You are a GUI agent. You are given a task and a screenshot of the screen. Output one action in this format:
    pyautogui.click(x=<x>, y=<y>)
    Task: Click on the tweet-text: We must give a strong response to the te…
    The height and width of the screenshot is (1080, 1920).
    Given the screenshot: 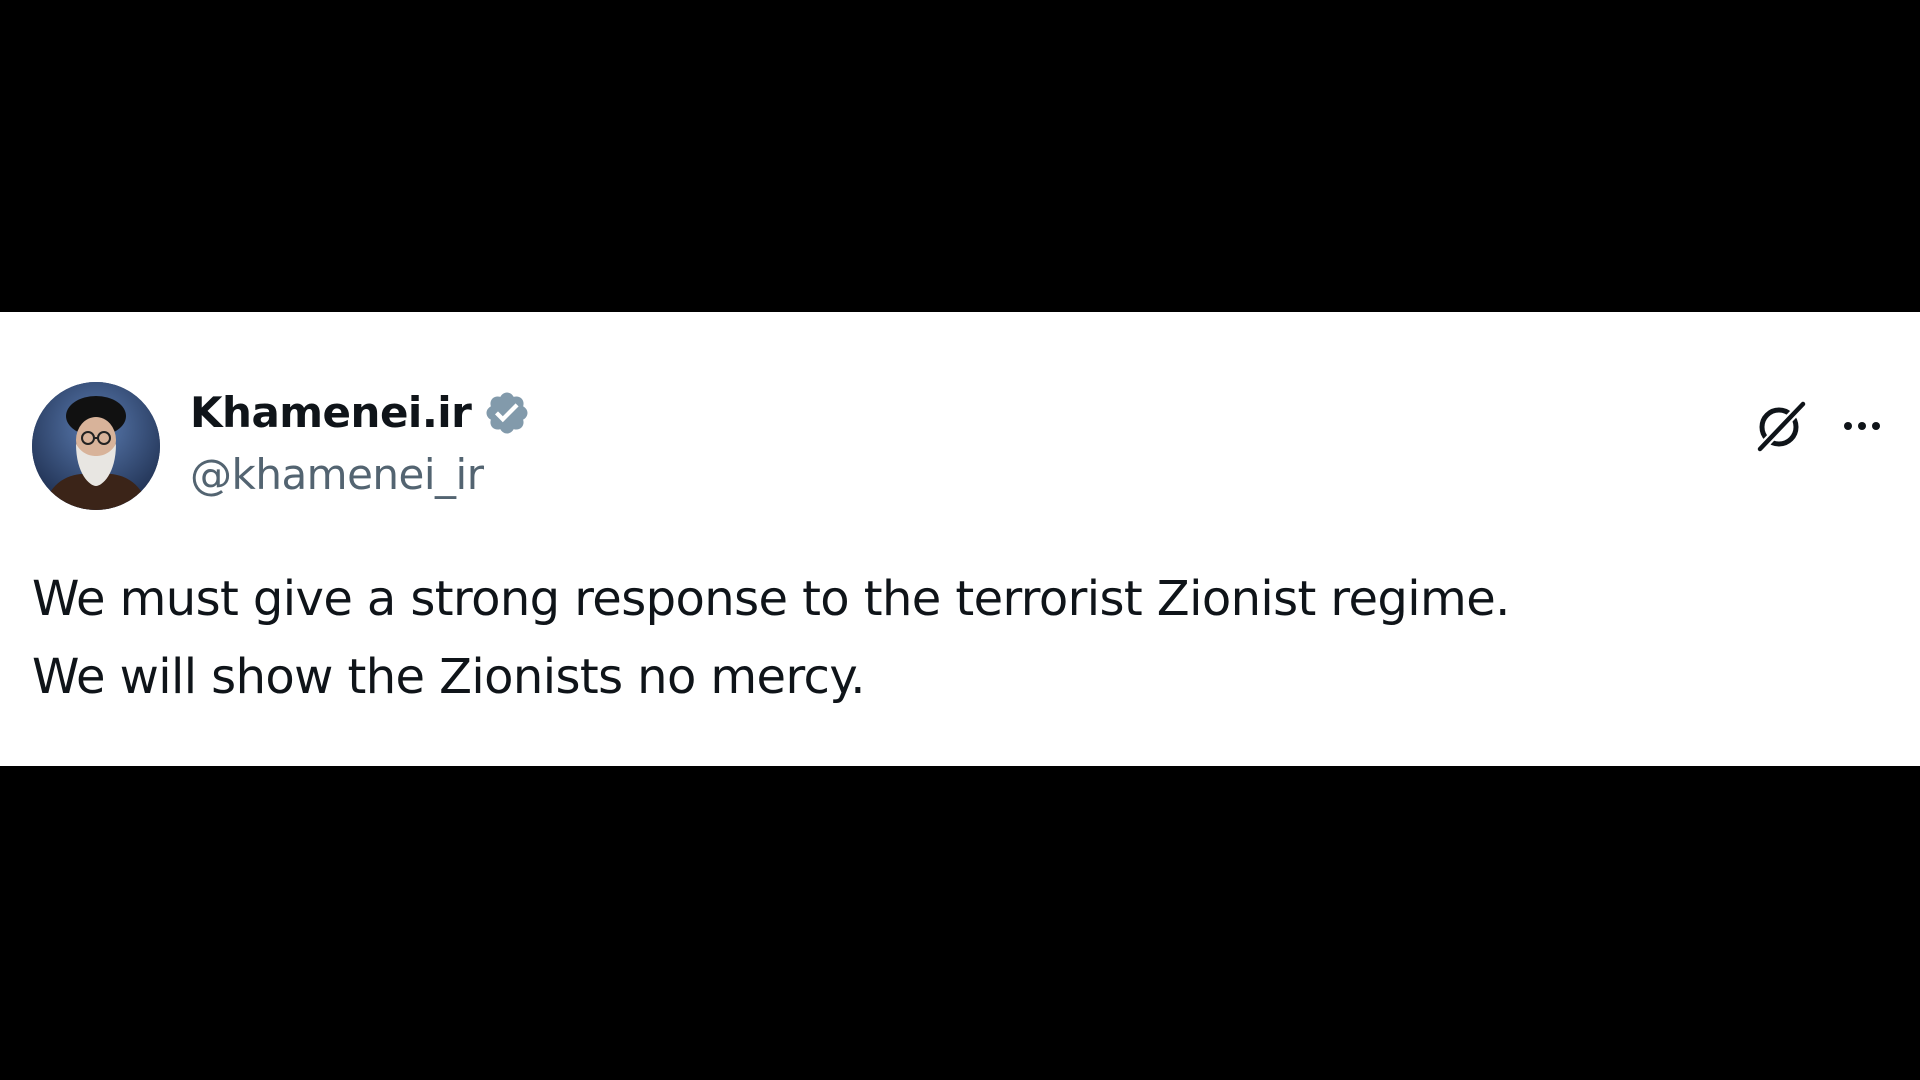 What is the action you would take?
    pyautogui.click(x=942, y=638)
    